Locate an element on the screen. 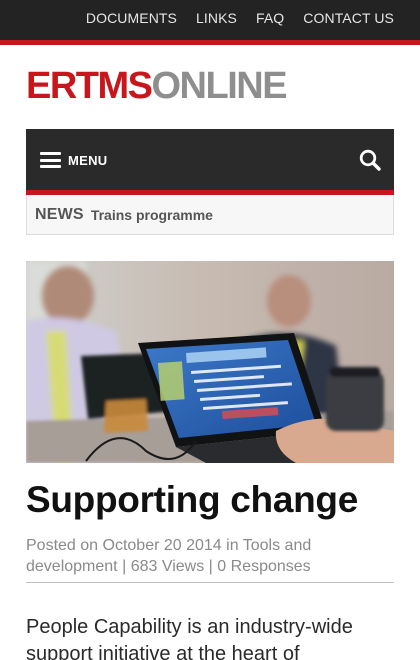  search-icon is located at coordinates (370, 160).